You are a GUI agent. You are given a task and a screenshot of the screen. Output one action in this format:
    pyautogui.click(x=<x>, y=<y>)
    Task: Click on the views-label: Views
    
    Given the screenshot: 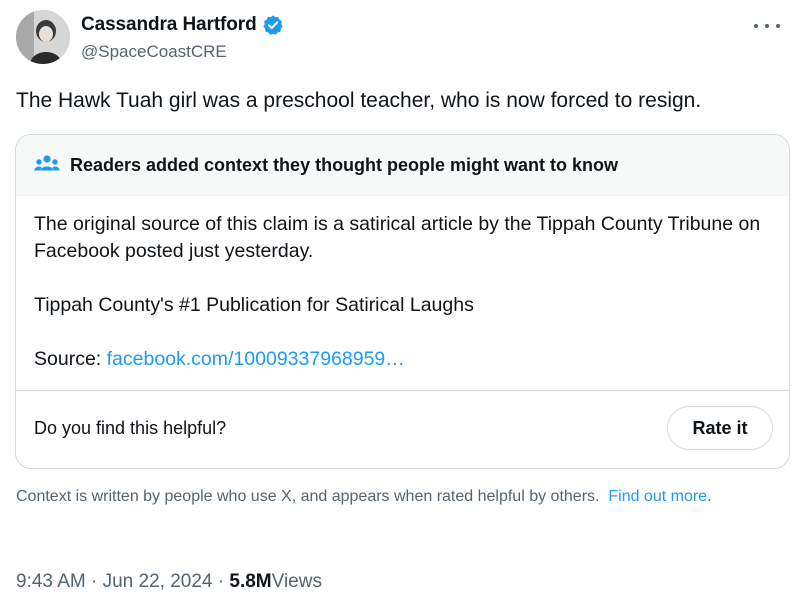 What is the action you would take?
    pyautogui.click(x=296, y=581)
    